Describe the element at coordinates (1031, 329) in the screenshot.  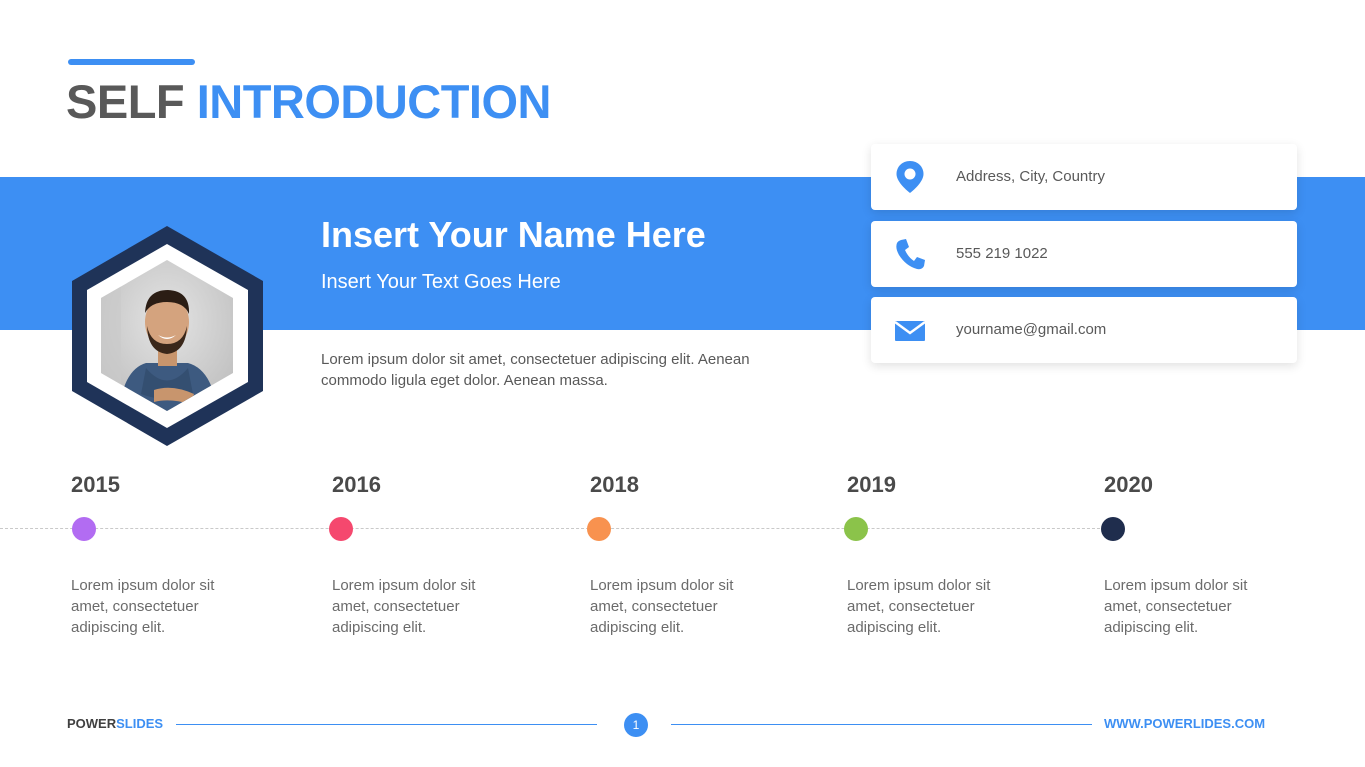
I see `contact-email: yourname@gmail.com` at that location.